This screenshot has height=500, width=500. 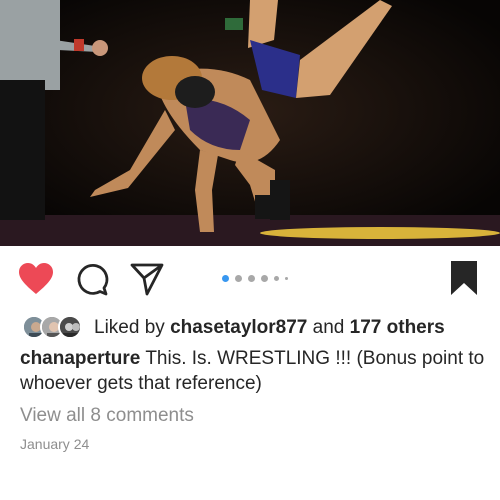 I want to click on heart-icon, so click(x=36, y=278).